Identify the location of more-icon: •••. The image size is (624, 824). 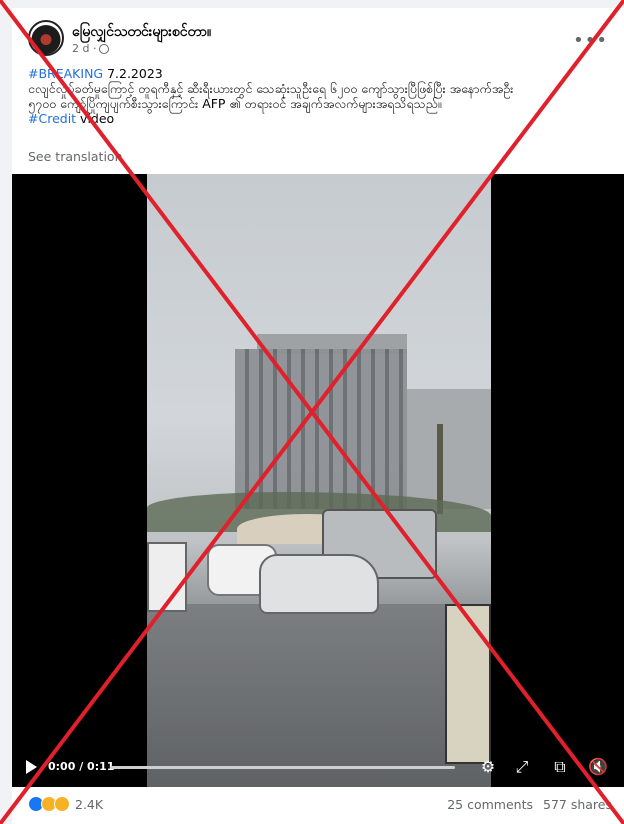
(590, 40).